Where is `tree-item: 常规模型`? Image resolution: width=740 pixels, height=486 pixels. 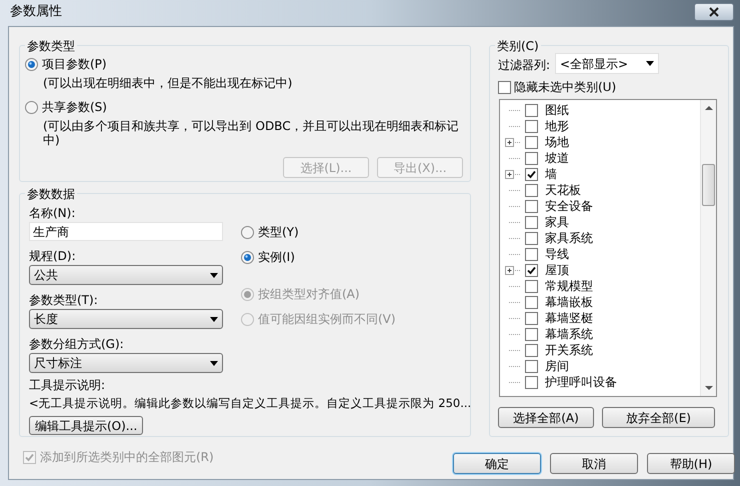
tree-item: 常规模型 is located at coordinates (569, 286).